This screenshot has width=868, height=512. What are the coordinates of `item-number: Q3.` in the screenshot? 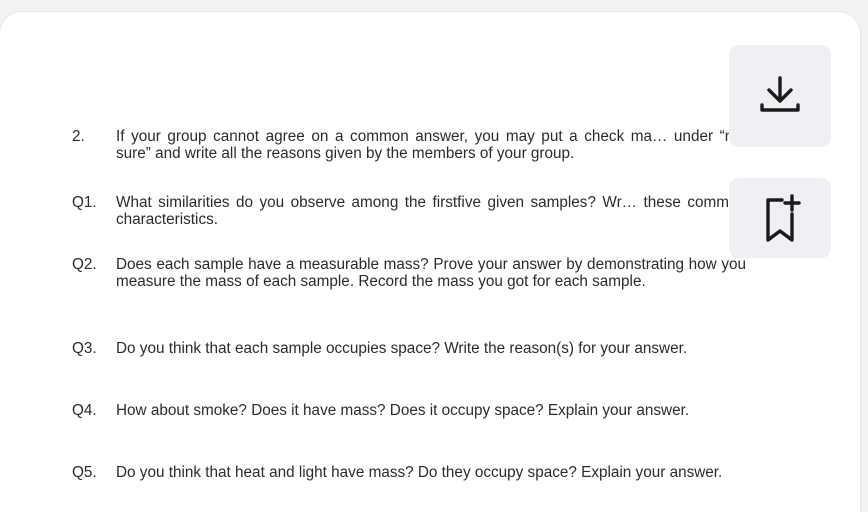 It's located at (84, 348).